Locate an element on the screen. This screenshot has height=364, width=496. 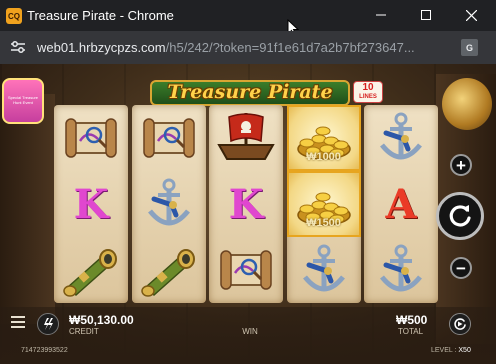
promo-badge: Special Treasure Hunt Event is located at coordinates (23, 101).